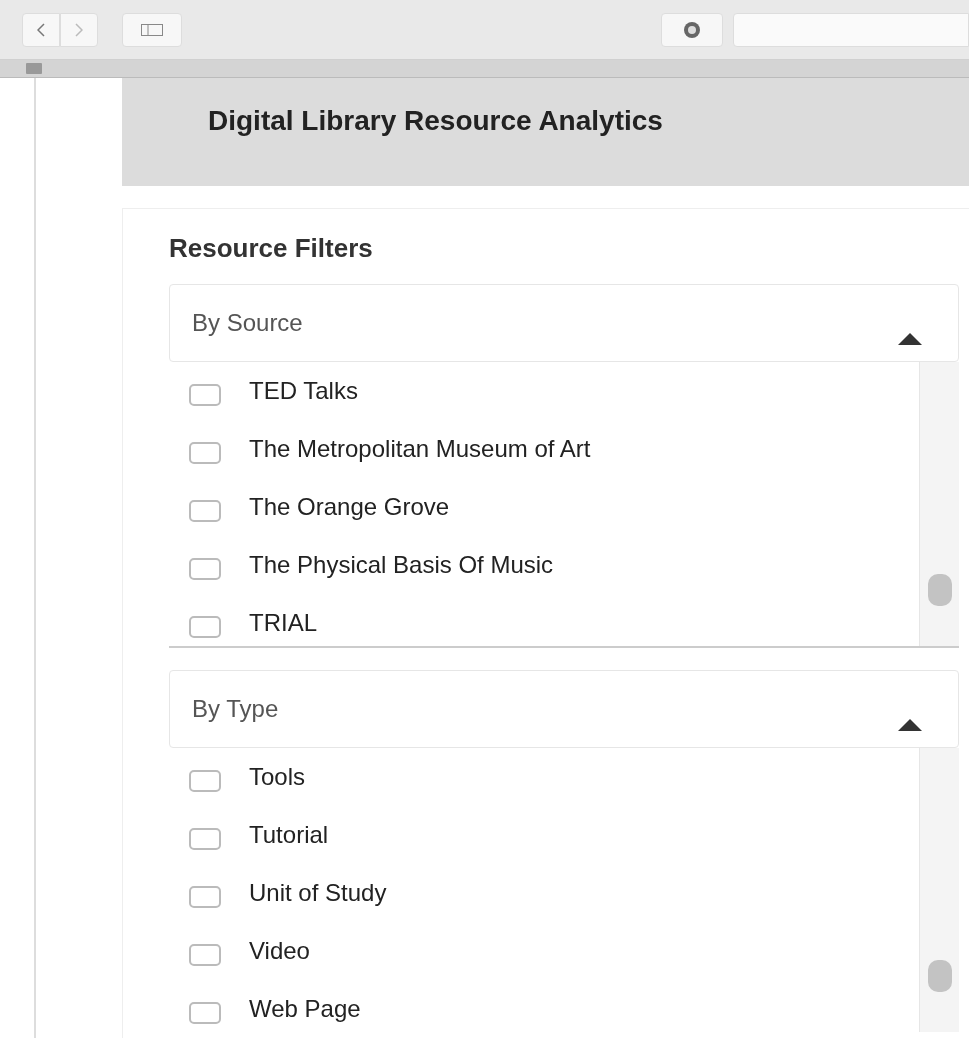 This screenshot has width=969, height=1038. I want to click on filter-option-label: Video, so click(279, 951).